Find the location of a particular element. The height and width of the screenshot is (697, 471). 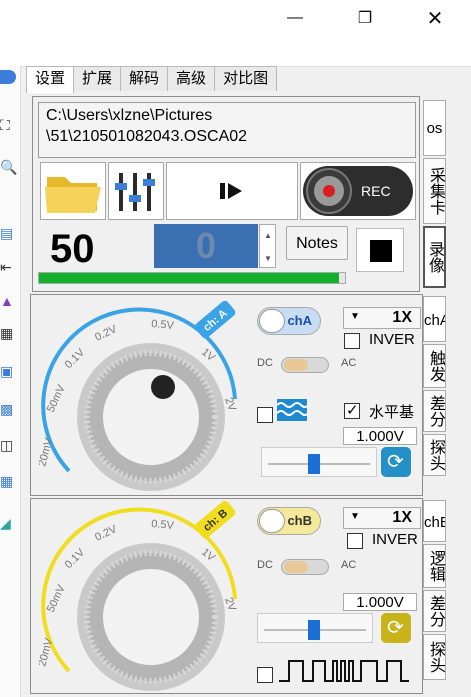

vtab-cha: chA is located at coordinates (434, 319).